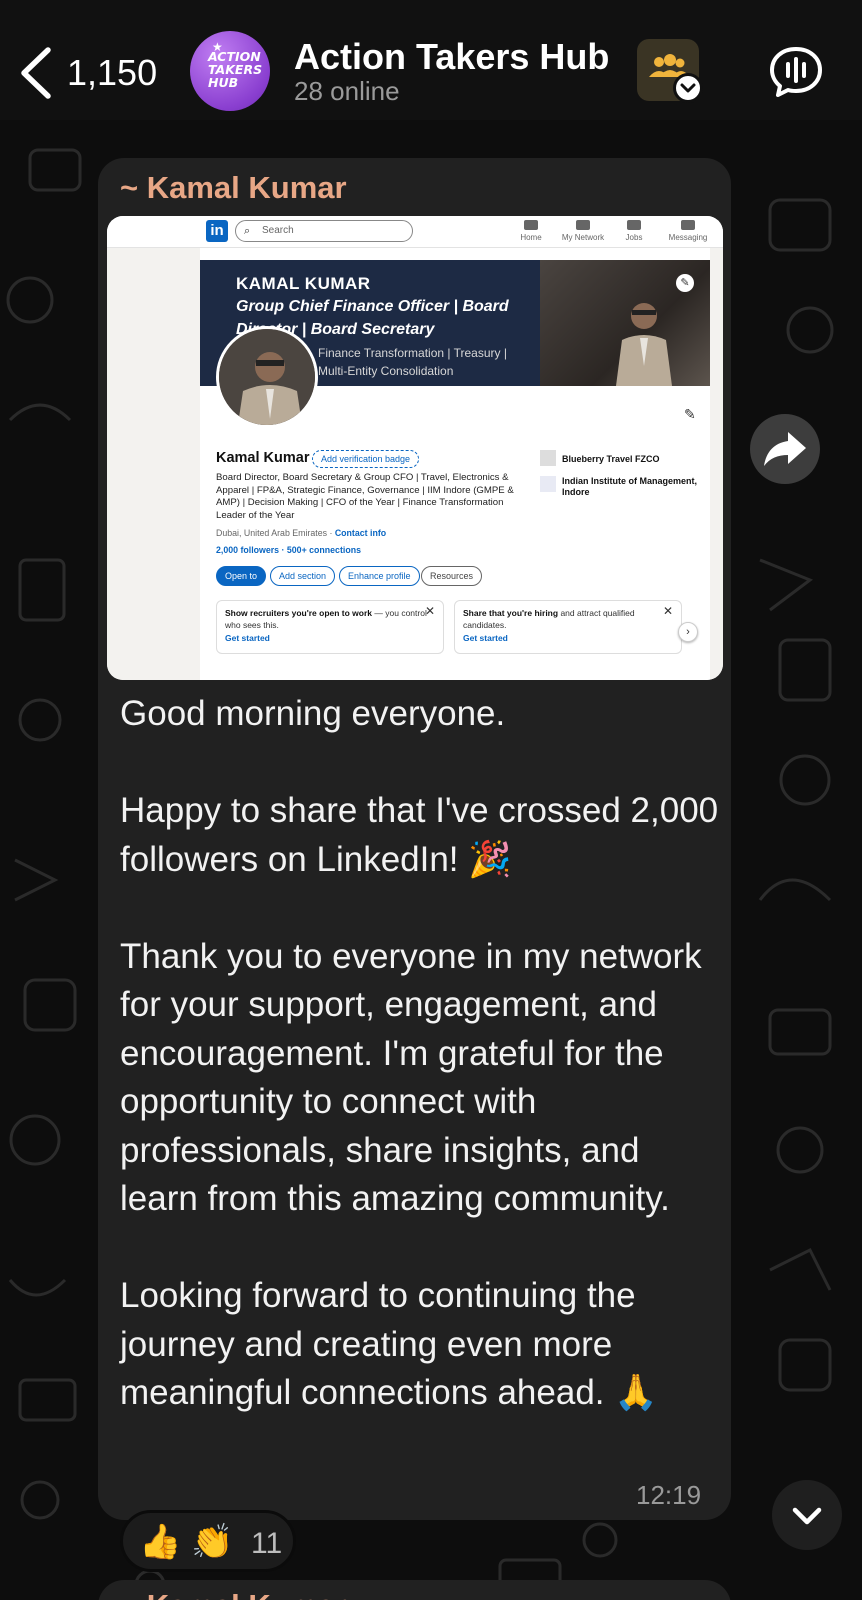 The width and height of the screenshot is (862, 1600). What do you see at coordinates (288, 550) in the screenshot?
I see `profile-followers: 2,000 followers · 500+ connections` at bounding box center [288, 550].